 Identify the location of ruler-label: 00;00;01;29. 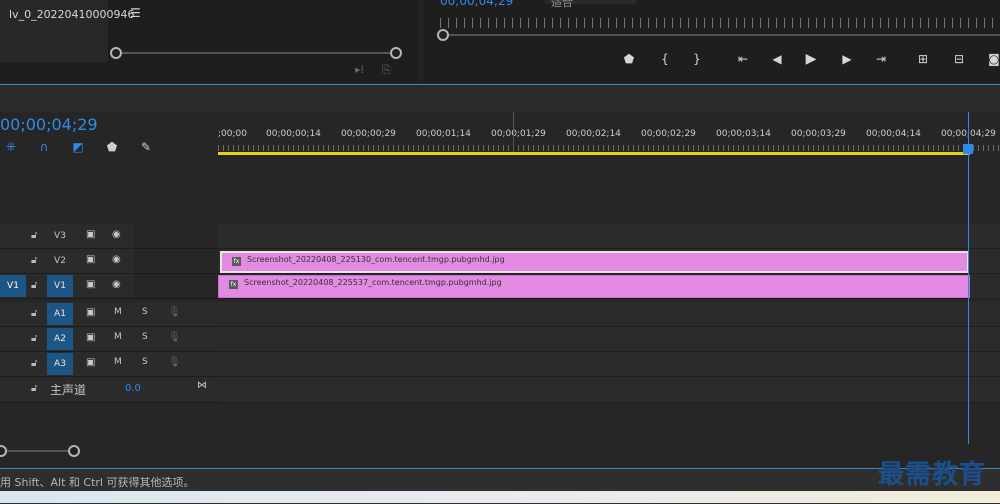
(518, 134).